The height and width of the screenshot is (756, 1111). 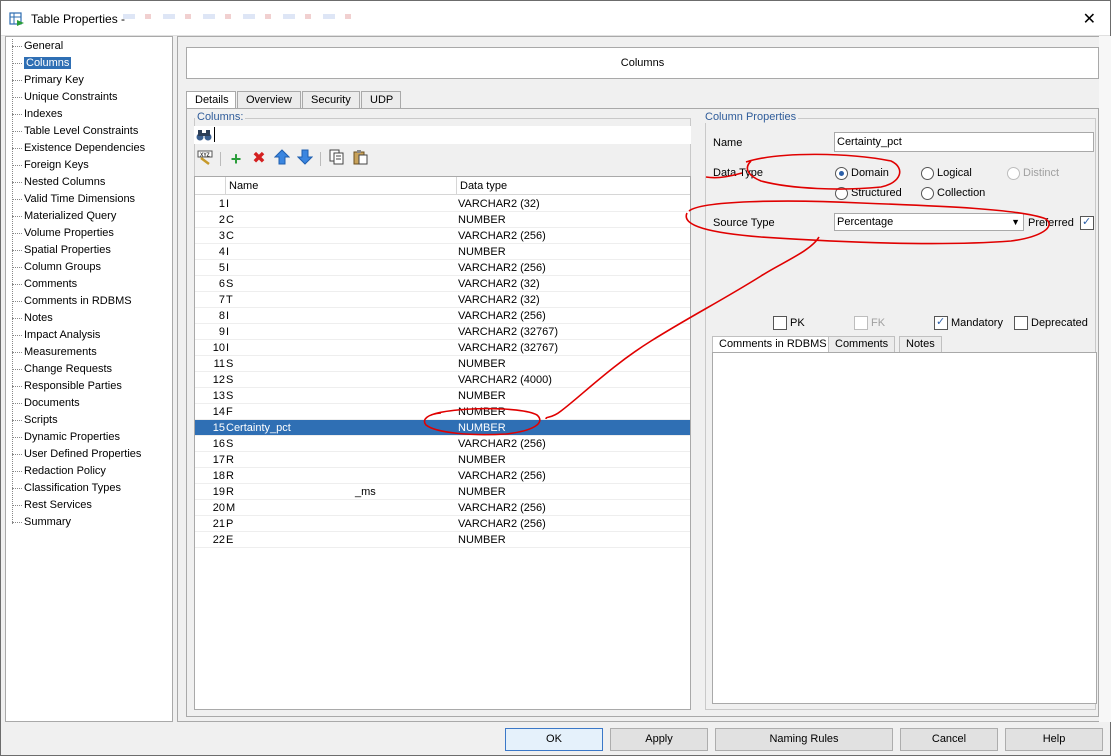 I want to click on nav-item-scripts: Scripts, so click(x=34, y=420).